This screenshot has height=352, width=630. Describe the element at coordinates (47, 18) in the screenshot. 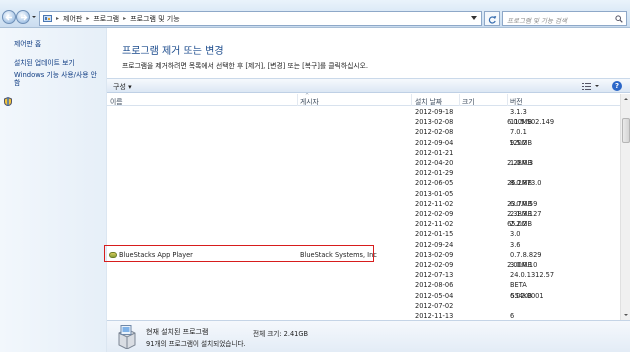

I see `control-panel-icon` at that location.